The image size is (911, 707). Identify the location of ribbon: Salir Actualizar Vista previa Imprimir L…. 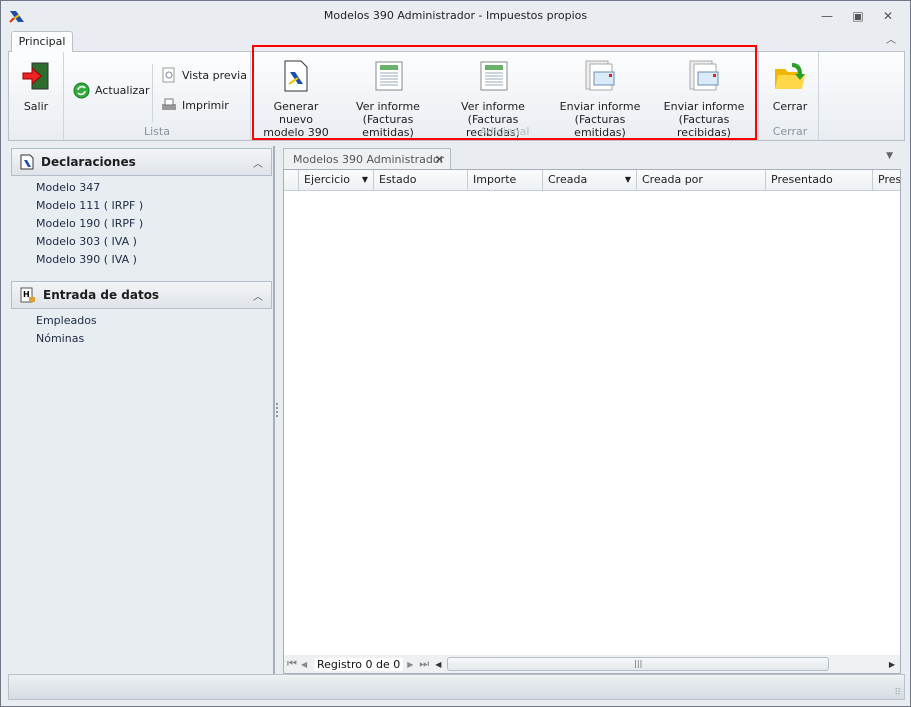
(456, 96).